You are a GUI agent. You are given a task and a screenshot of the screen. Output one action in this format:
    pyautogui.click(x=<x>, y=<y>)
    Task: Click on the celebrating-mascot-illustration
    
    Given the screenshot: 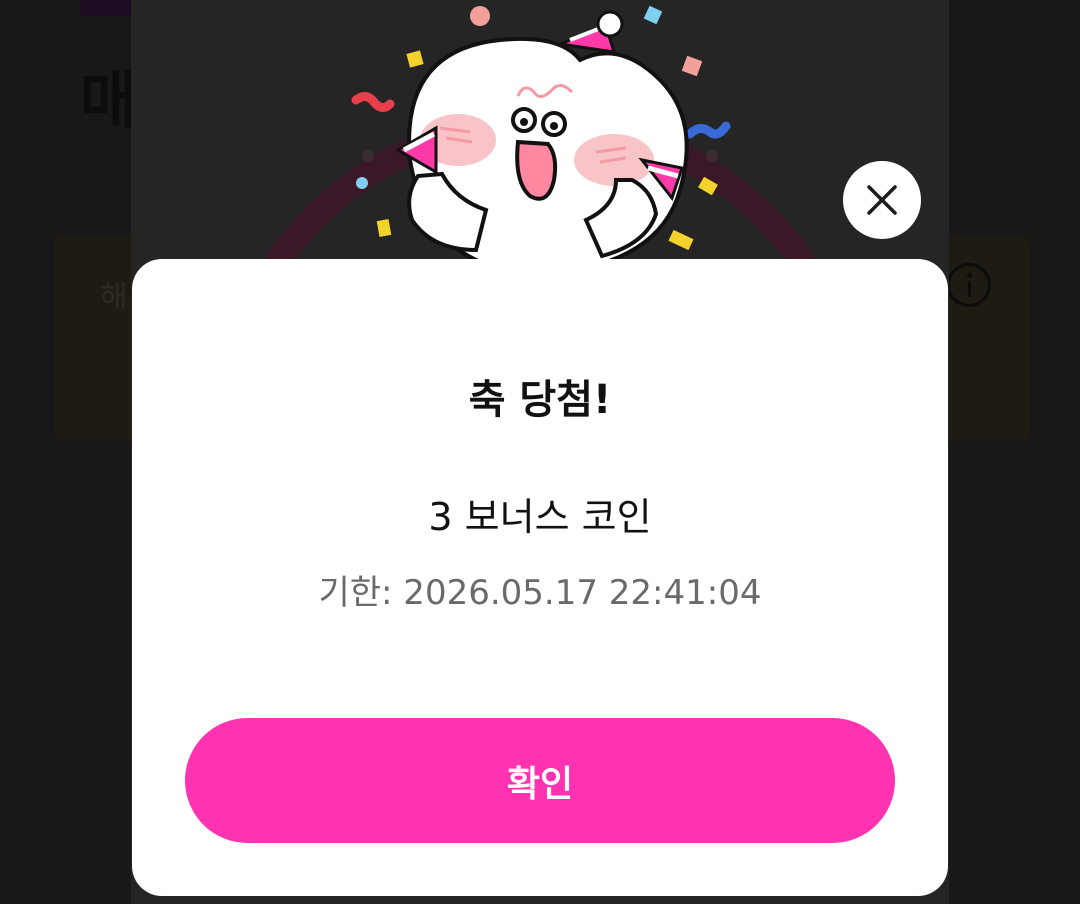 What is the action you would take?
    pyautogui.click(x=541, y=133)
    